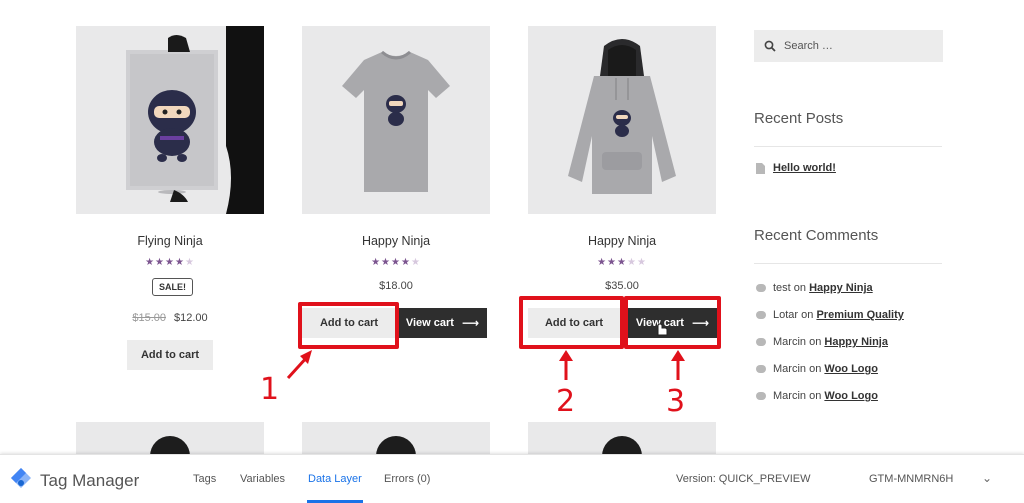  What do you see at coordinates (270, 389) in the screenshot?
I see `annotation-number-1: 1` at bounding box center [270, 389].